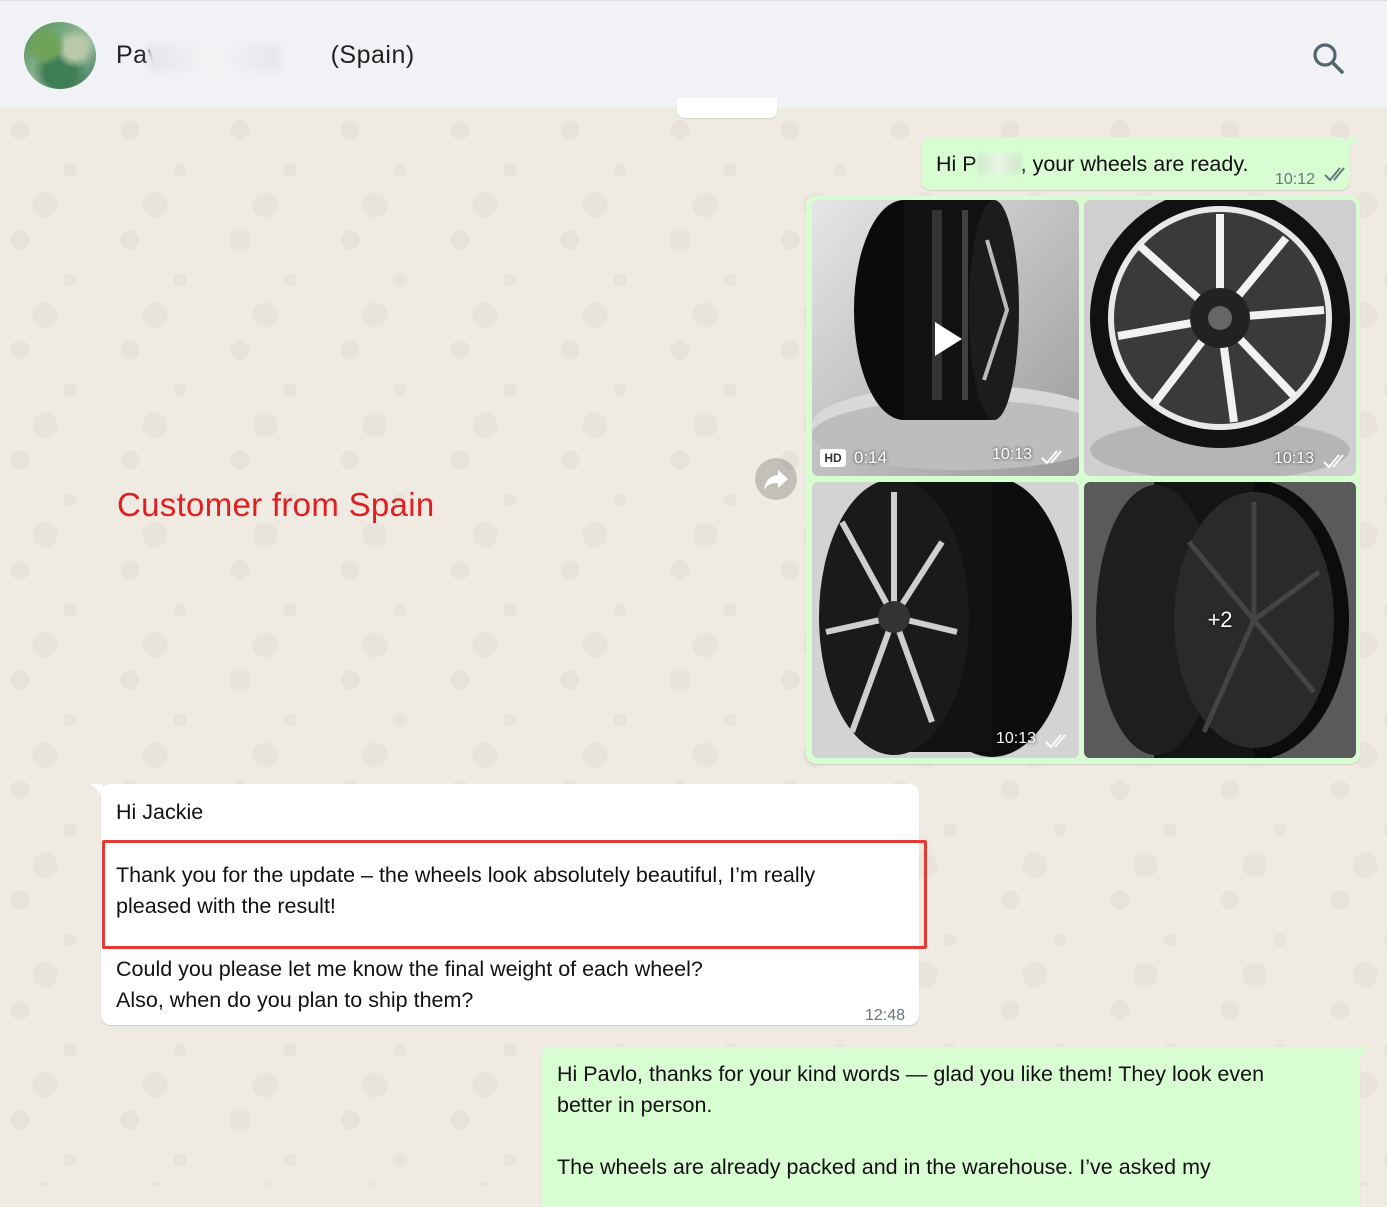 The image size is (1387, 1207). I want to click on message-text-line: Also, when do you plan to ship them?, so click(295, 1000).